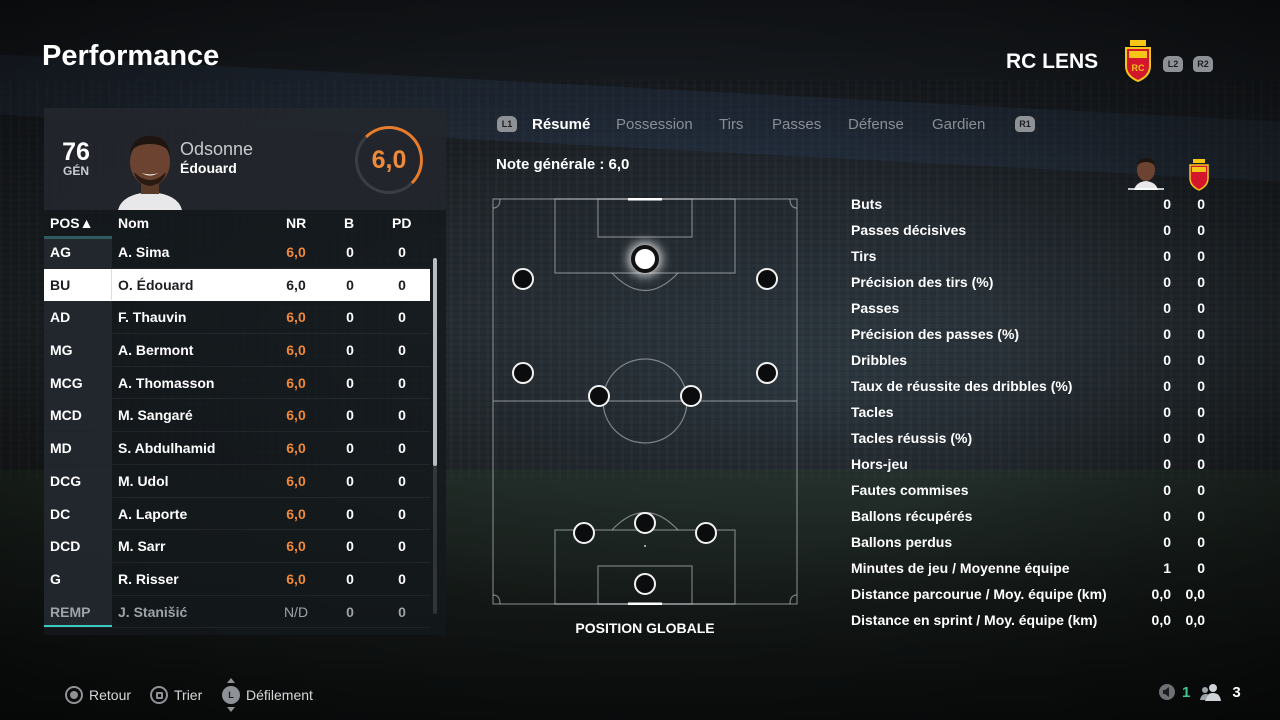  Describe the element at coordinates (144, 252) in the screenshot. I see `row-name: A. Sima` at that location.